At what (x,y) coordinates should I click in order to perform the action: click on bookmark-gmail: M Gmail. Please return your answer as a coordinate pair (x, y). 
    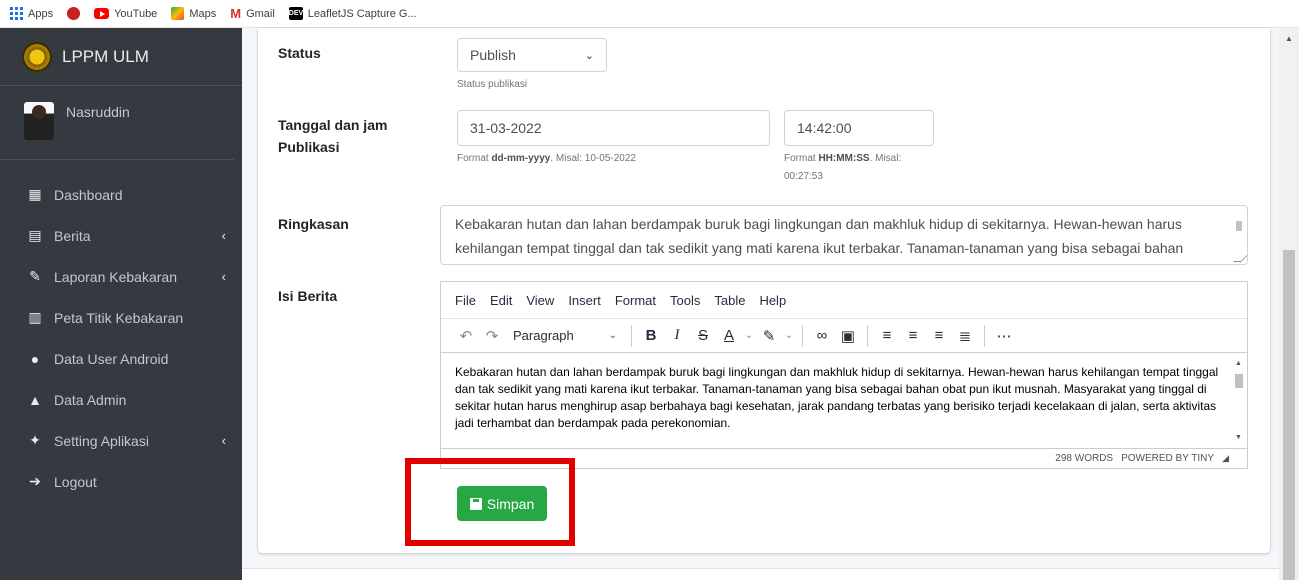
    Looking at the image, I should click on (252, 13).